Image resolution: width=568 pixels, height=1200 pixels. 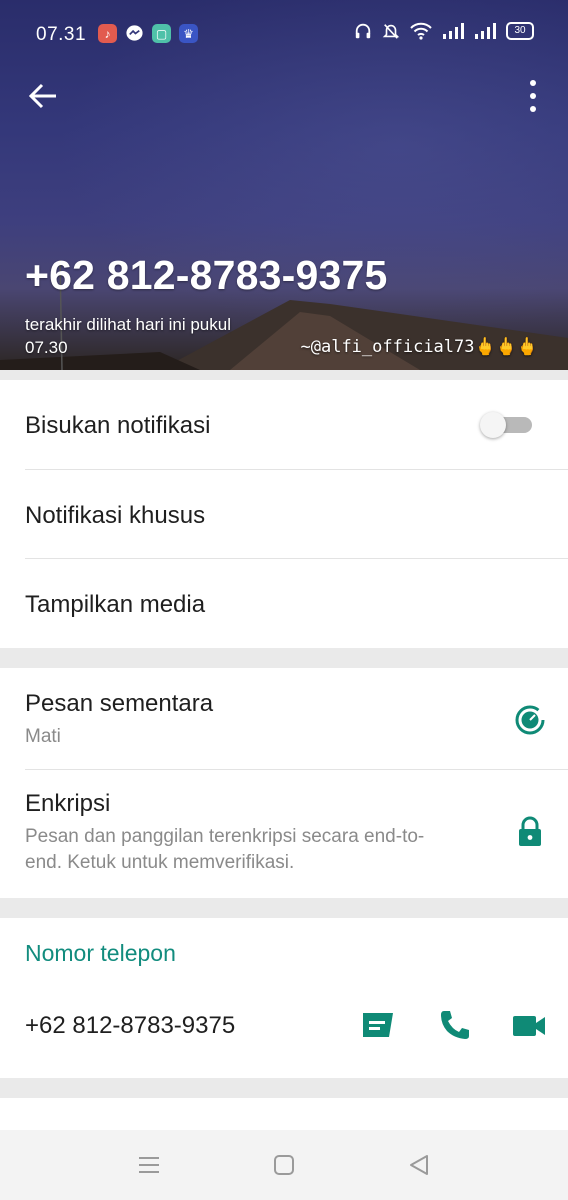 What do you see at coordinates (533, 96) in the screenshot?
I see `more-options-button` at bounding box center [533, 96].